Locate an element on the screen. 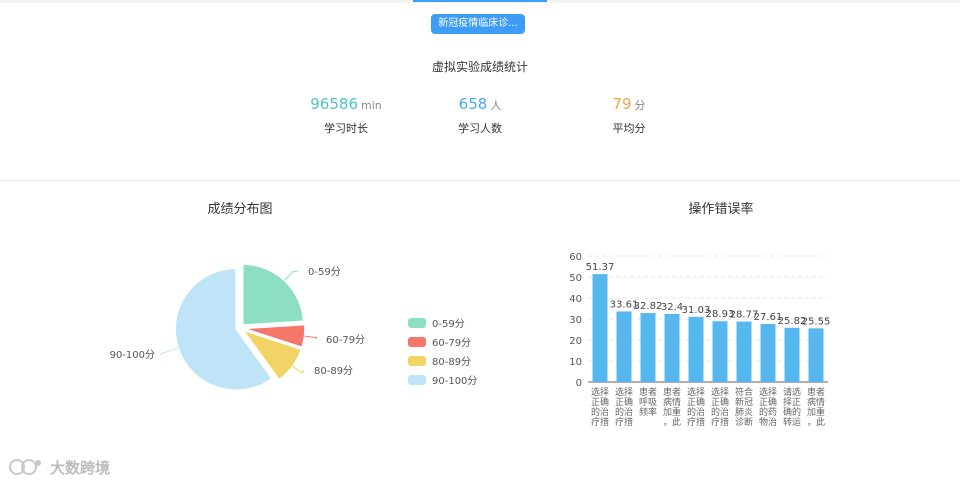 Image resolution: width=960 pixels, height=486 pixels. pie-chart-title: 成绩分布图 is located at coordinates (240, 209).